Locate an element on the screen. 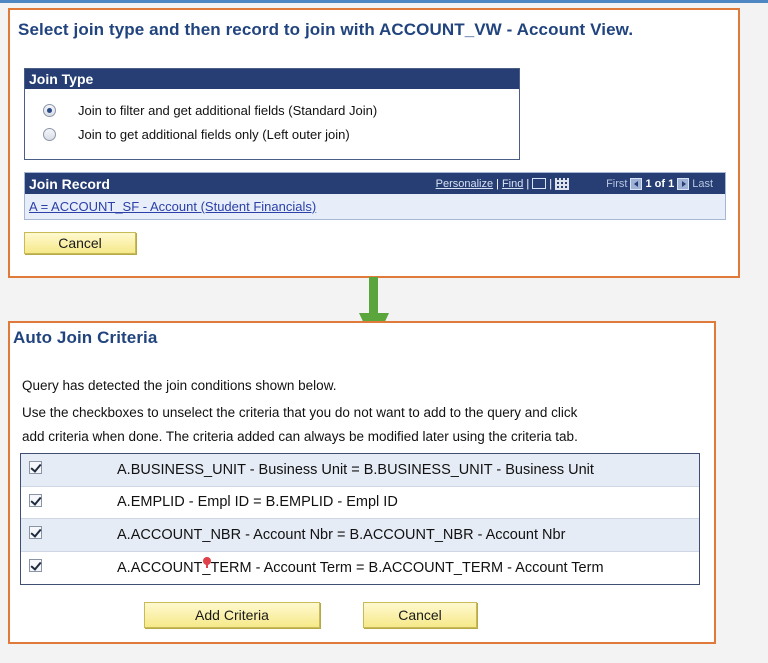  cancel-join-button: Cancel is located at coordinates (80, 243).